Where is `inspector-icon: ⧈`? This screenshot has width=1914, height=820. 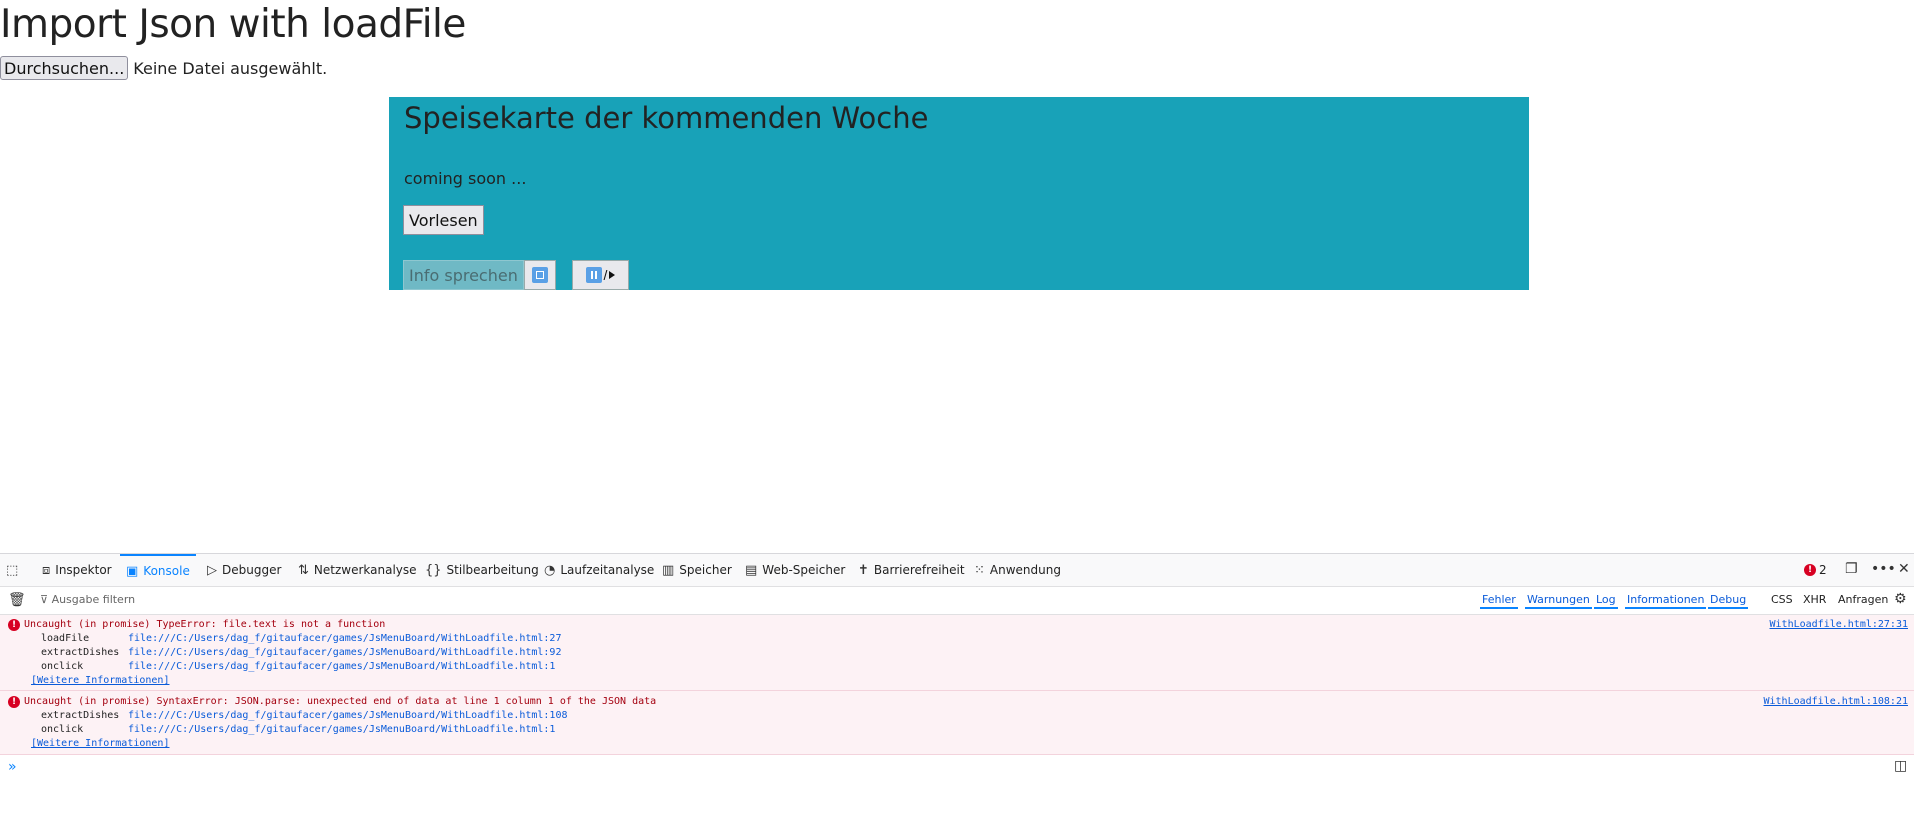 inspector-icon: ⧈ is located at coordinates (46, 570).